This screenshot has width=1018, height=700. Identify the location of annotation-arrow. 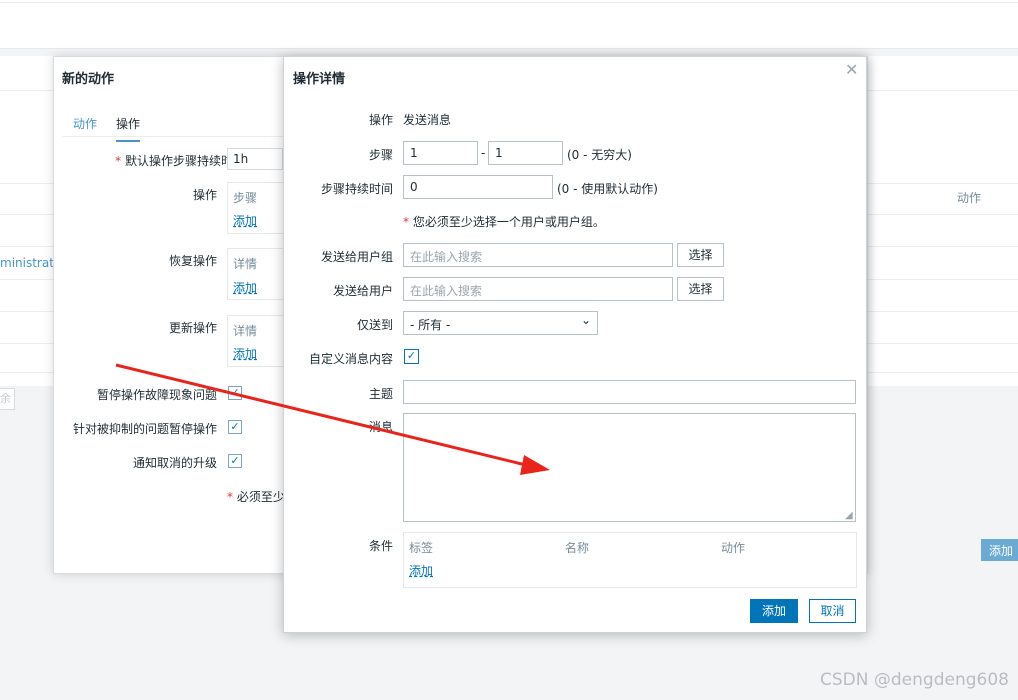
(332, 419).